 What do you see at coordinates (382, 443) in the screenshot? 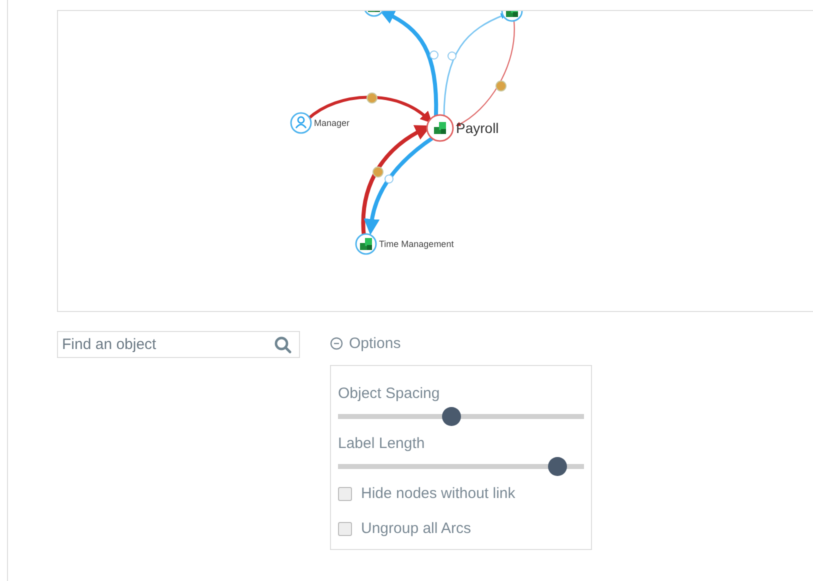
I see `slider-label: Label Length` at bounding box center [382, 443].